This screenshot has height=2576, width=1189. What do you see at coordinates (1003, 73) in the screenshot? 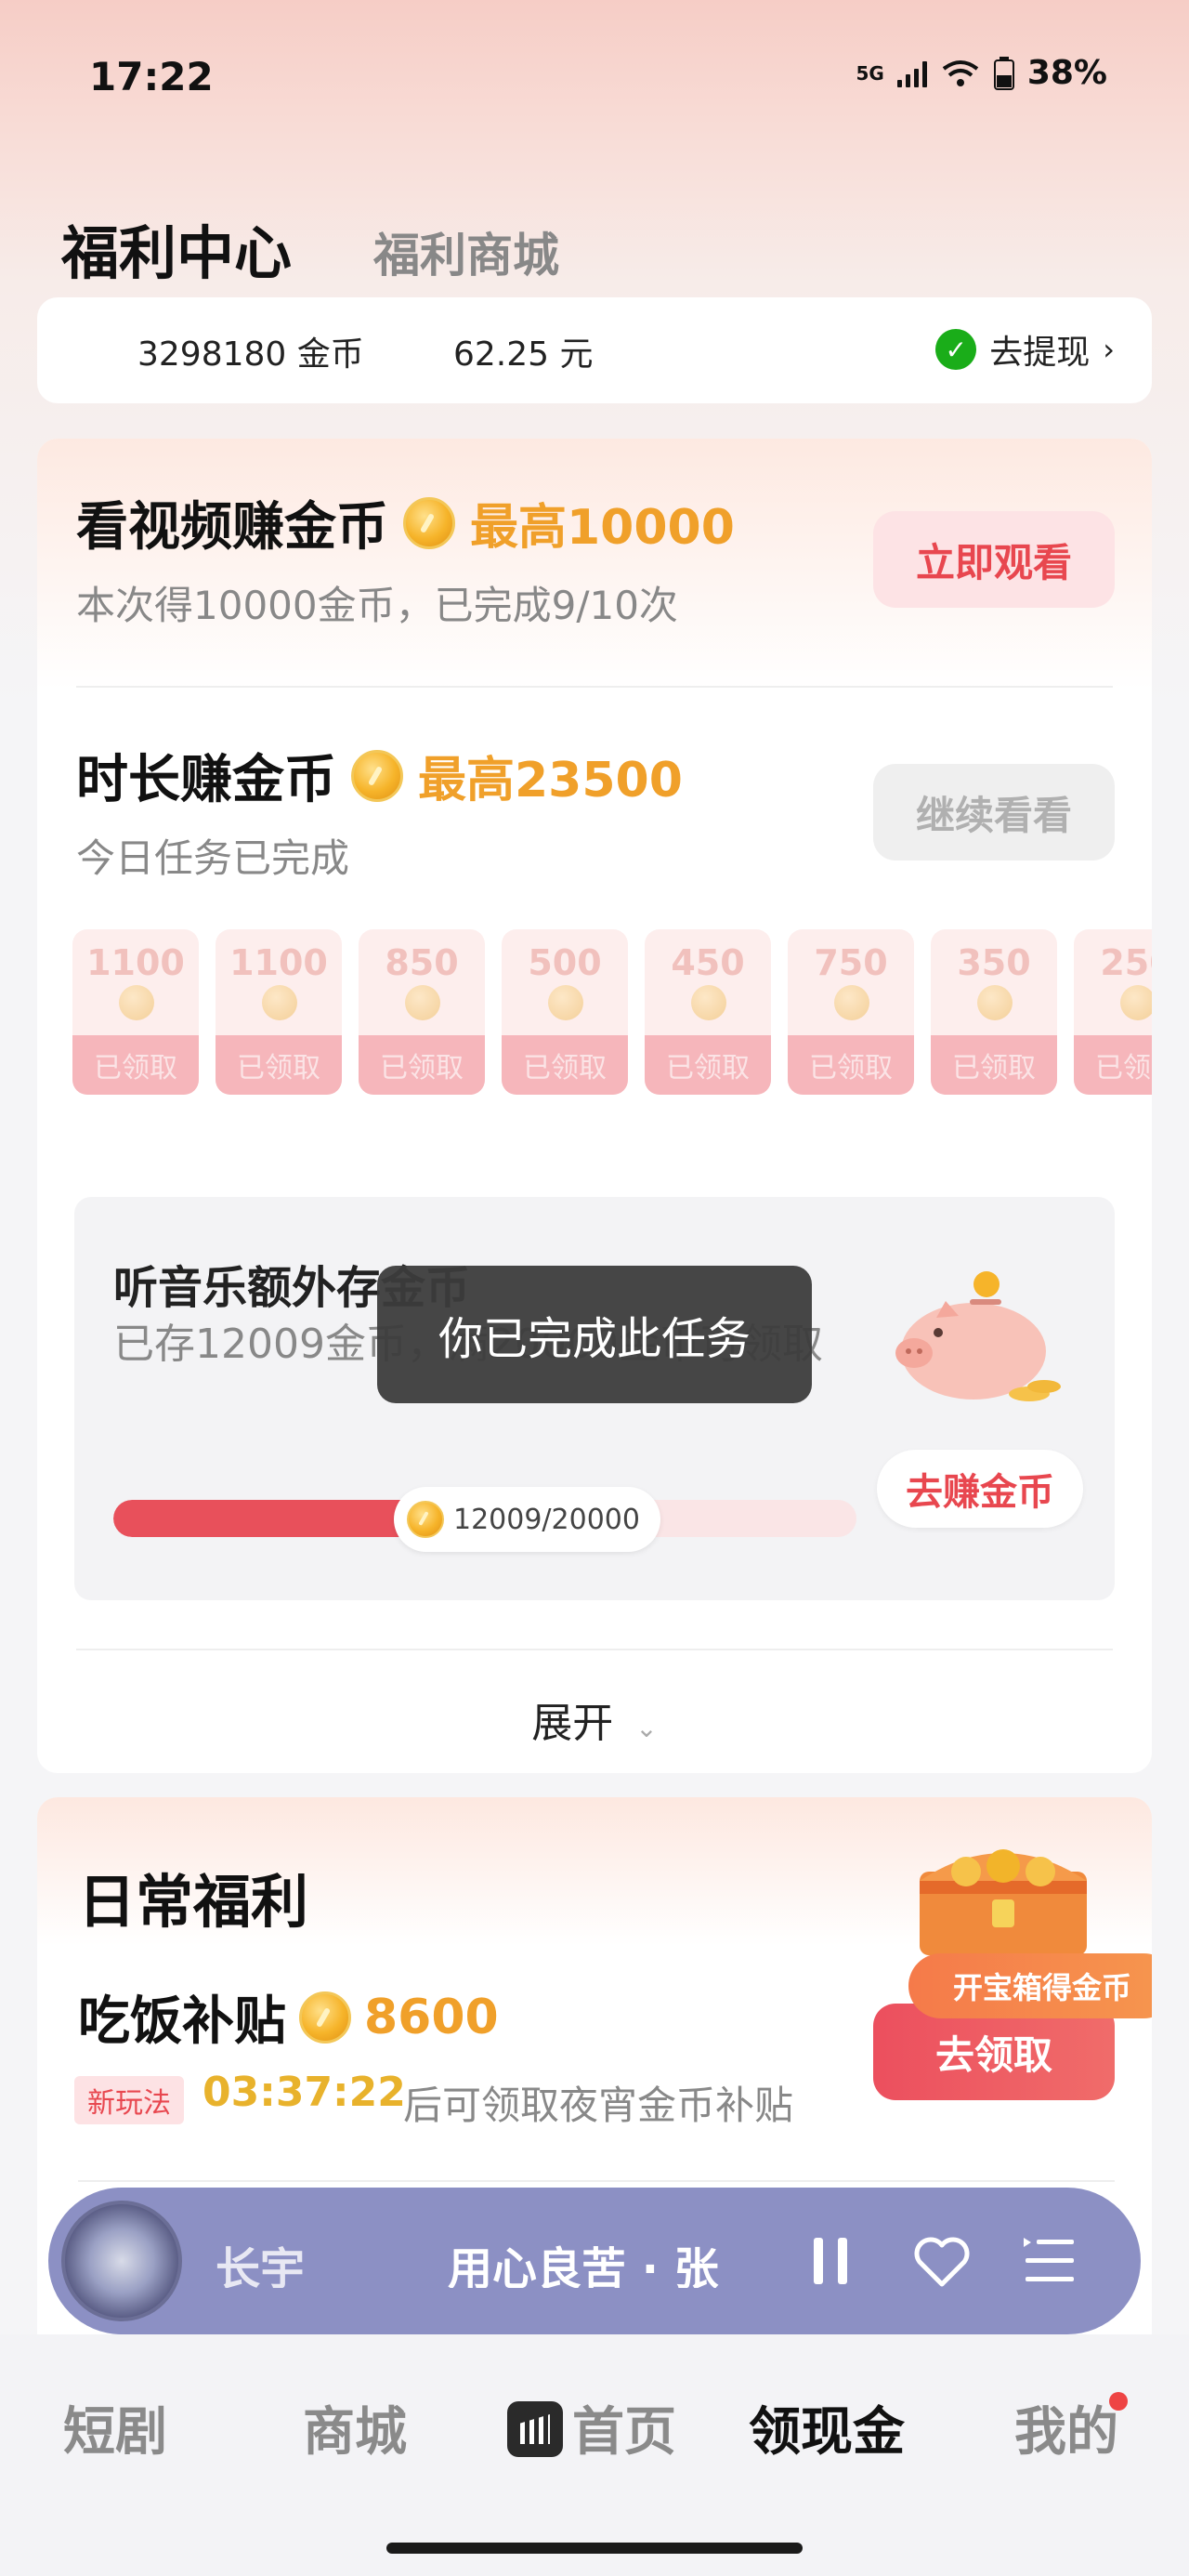
I see `battery-icon` at bounding box center [1003, 73].